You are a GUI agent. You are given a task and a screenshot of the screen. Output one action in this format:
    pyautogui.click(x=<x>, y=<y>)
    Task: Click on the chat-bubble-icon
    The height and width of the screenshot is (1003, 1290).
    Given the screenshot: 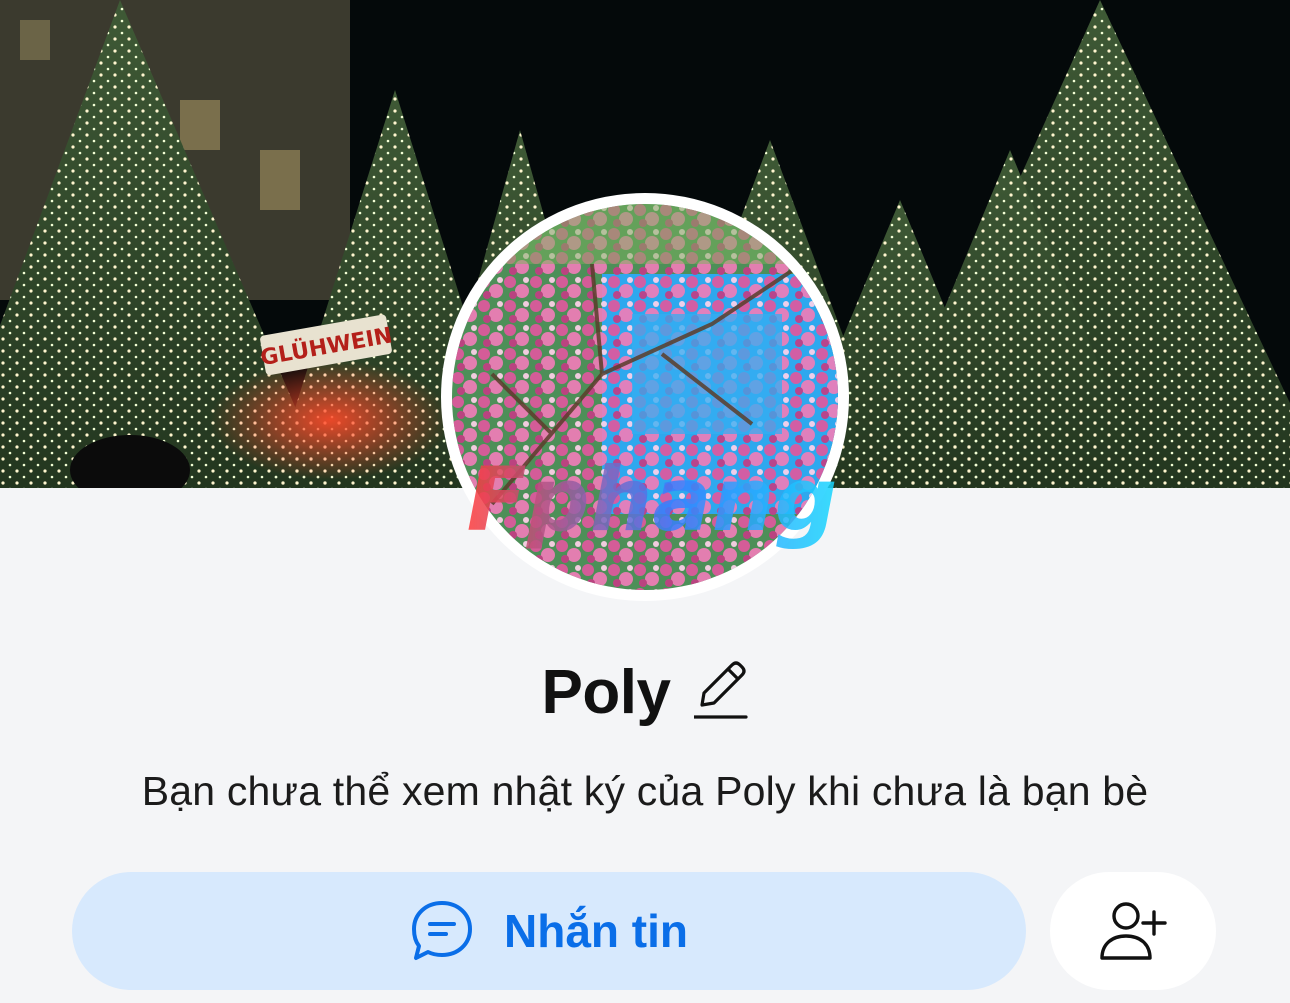 What is the action you would take?
    pyautogui.click(x=442, y=930)
    